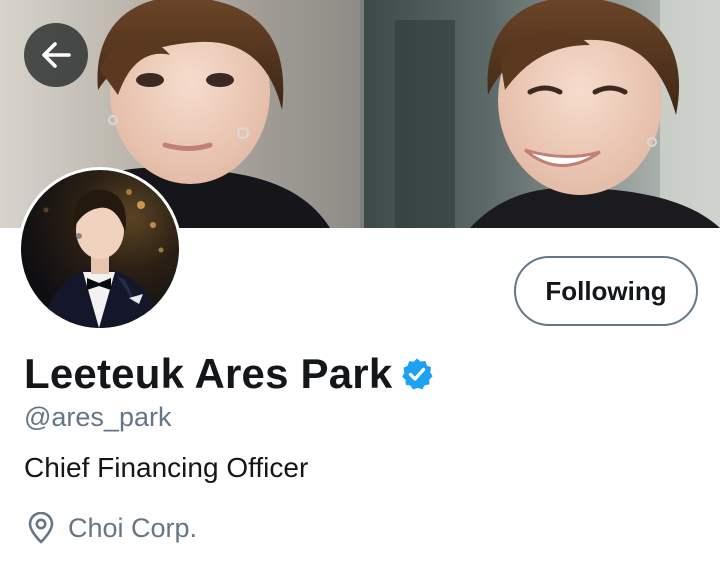 The width and height of the screenshot is (720, 565). I want to click on following-button-label: Following, so click(606, 290).